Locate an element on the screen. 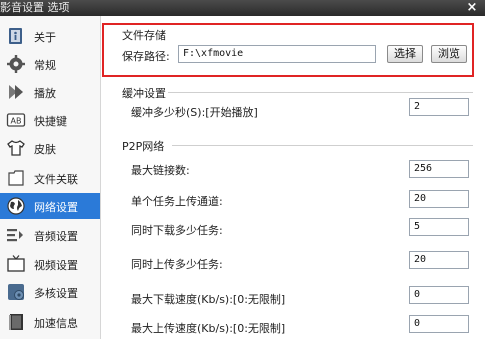  max-upload-speed-label: 最大上传速度(Kb/s):[0:无限制] is located at coordinates (208, 328).